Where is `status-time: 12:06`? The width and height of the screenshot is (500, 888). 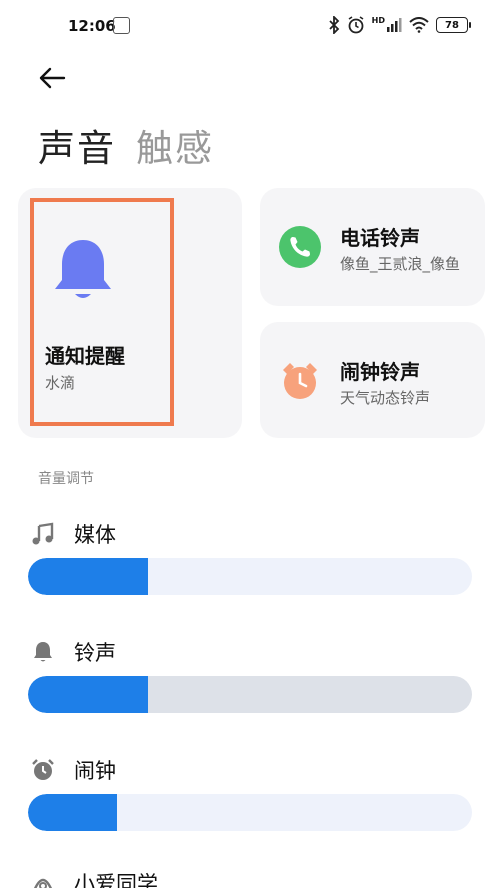
status-time: 12:06 is located at coordinates (92, 26).